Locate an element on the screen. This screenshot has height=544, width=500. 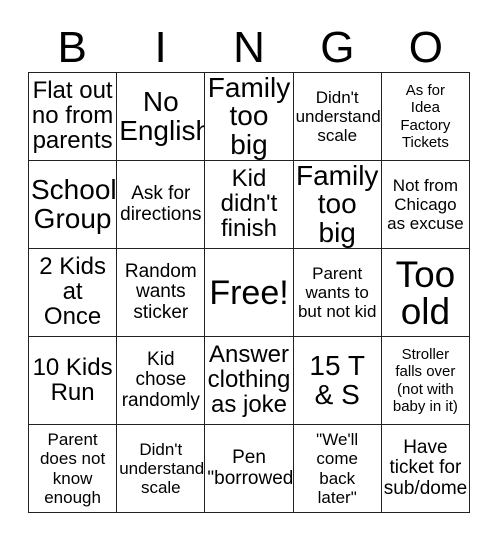
bingo-cell: 15 T & S is located at coordinates (337, 381).